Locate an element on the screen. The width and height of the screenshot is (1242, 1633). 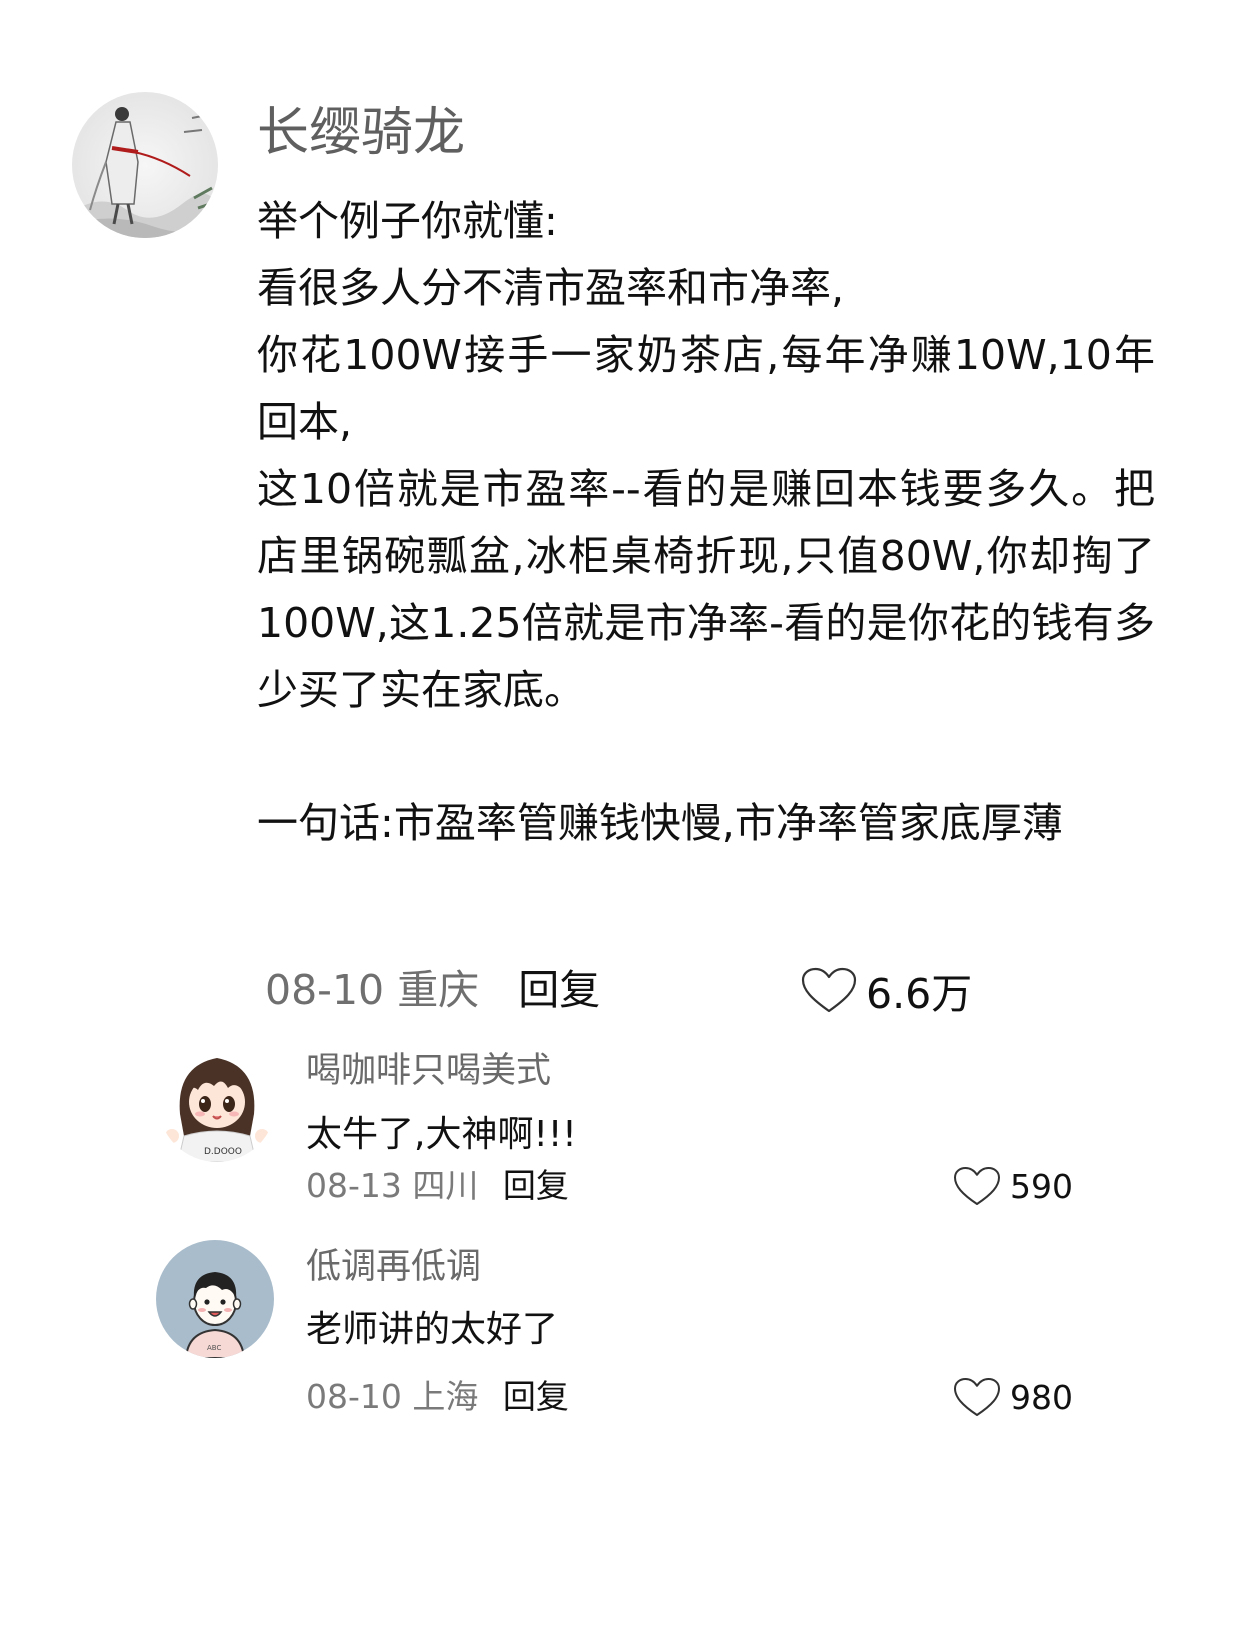
reply-date: 08-13 is located at coordinates (354, 1185).